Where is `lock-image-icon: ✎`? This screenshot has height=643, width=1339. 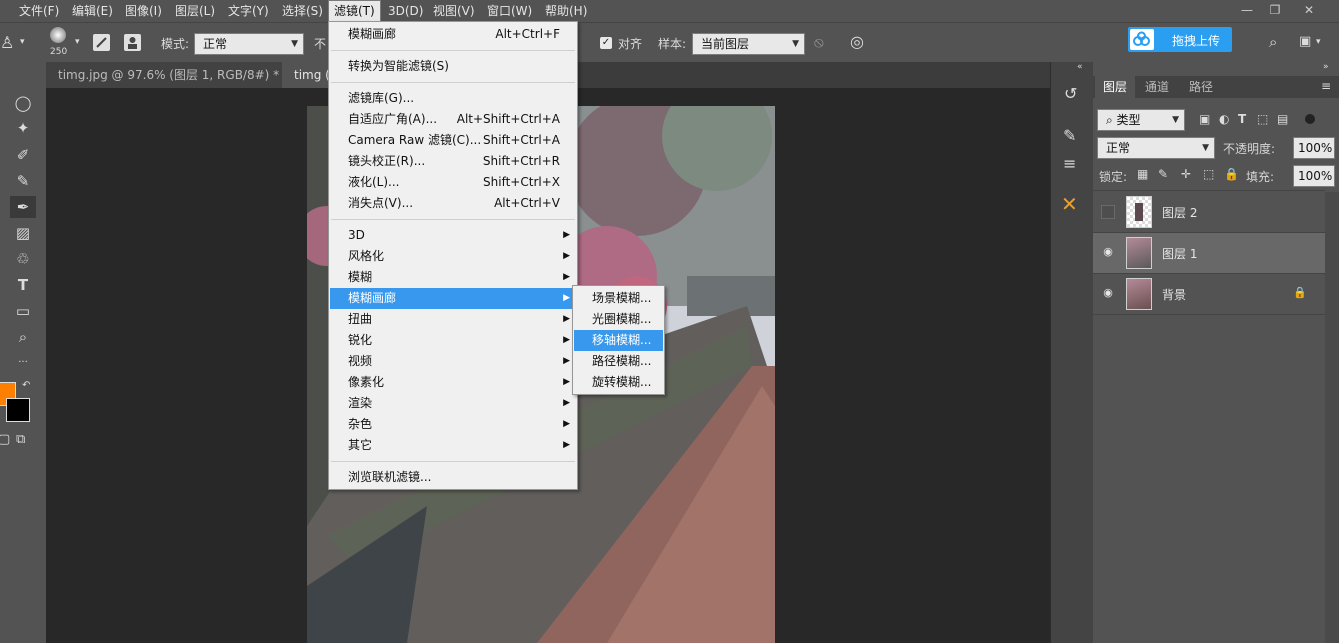 lock-image-icon: ✎ is located at coordinates (1163, 174).